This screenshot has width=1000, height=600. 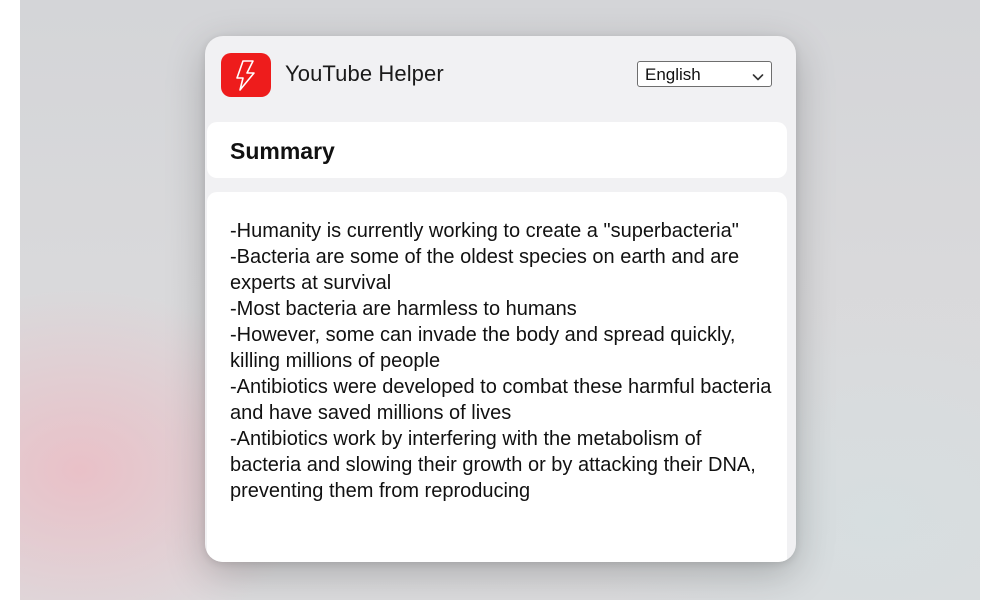 I want to click on summary-heading: Summary, so click(x=282, y=151).